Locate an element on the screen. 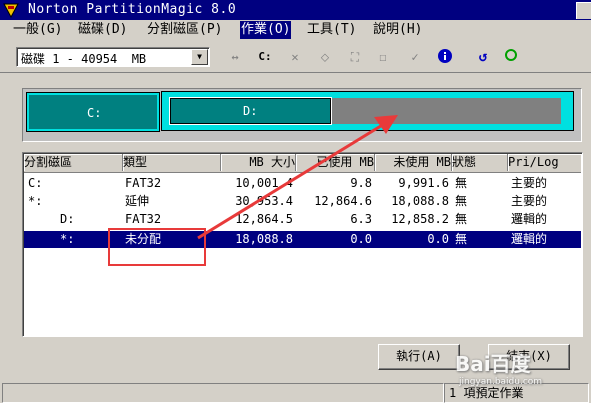  partition-block-c: C: is located at coordinates (93, 112).